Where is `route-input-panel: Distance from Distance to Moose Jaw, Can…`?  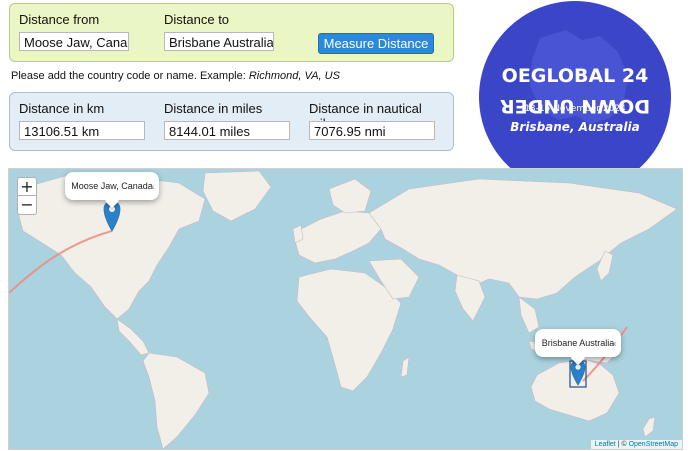
route-input-panel: Distance from Distance to Moose Jaw, Can… is located at coordinates (231, 32).